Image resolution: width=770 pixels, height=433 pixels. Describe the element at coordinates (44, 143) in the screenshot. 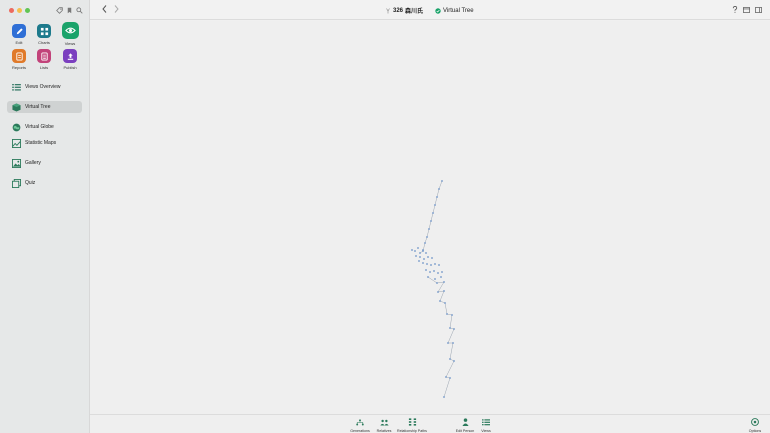

I see `nav-item-statistic-maps: Statistic Maps` at that location.